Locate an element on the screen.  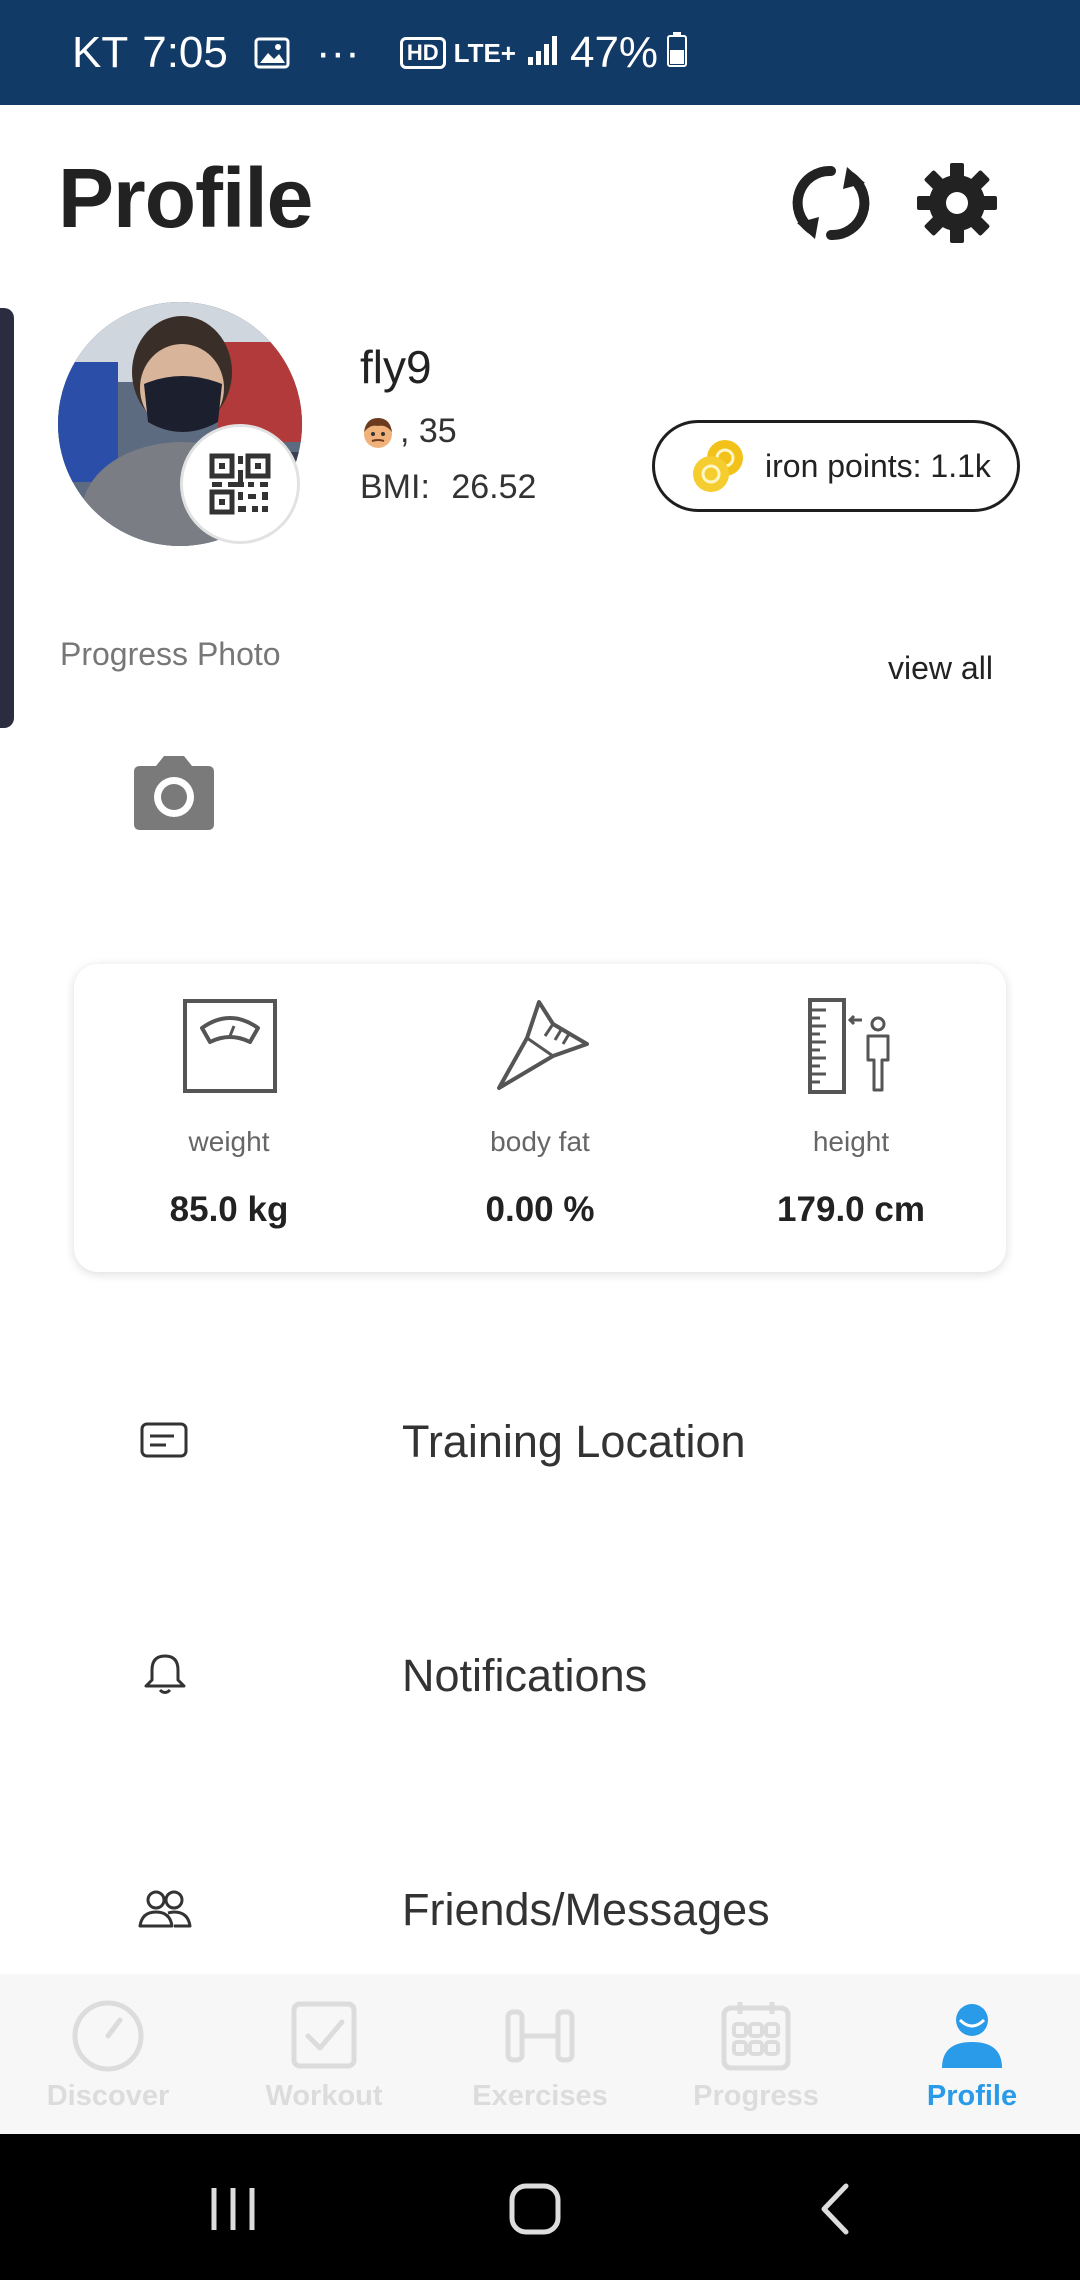
bmi-label: BMI: is located at coordinates (395, 487).